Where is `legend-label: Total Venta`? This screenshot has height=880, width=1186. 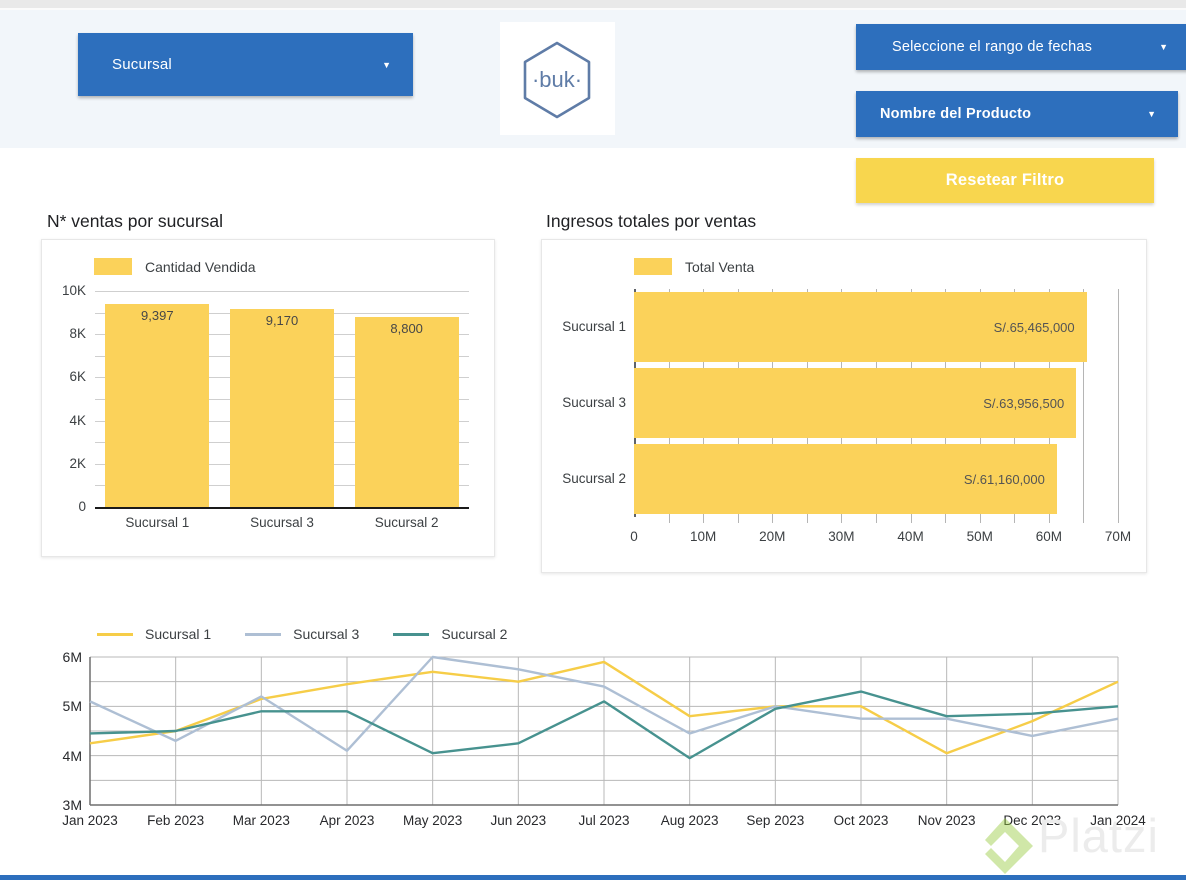 legend-label: Total Venta is located at coordinates (720, 266).